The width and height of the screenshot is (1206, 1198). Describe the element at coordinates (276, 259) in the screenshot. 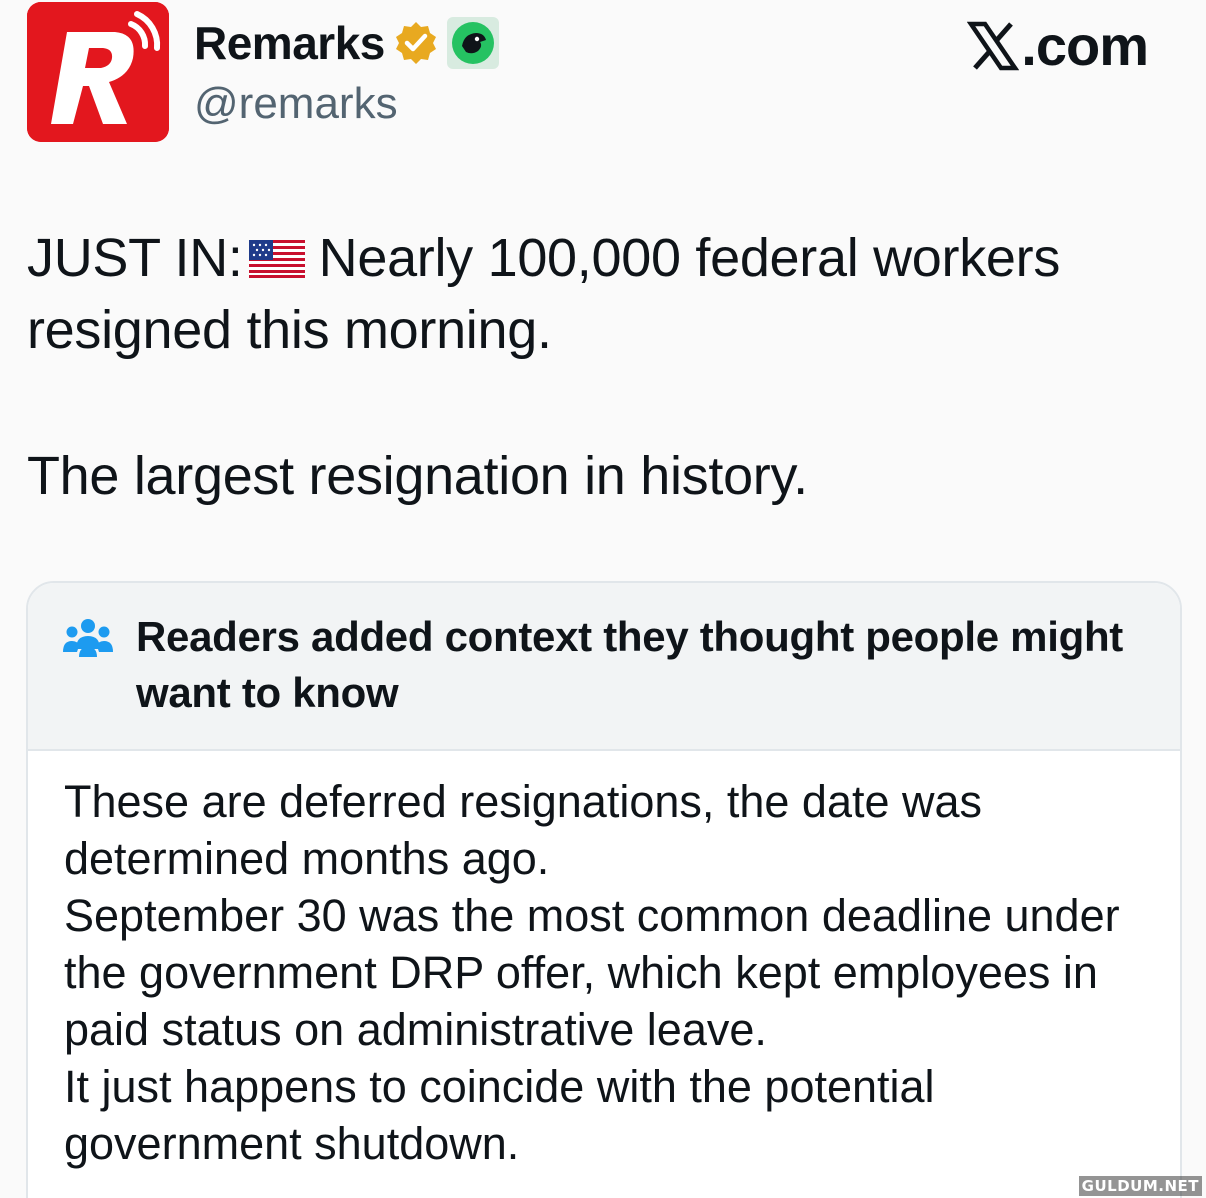

I see `us-flag-icon` at that location.